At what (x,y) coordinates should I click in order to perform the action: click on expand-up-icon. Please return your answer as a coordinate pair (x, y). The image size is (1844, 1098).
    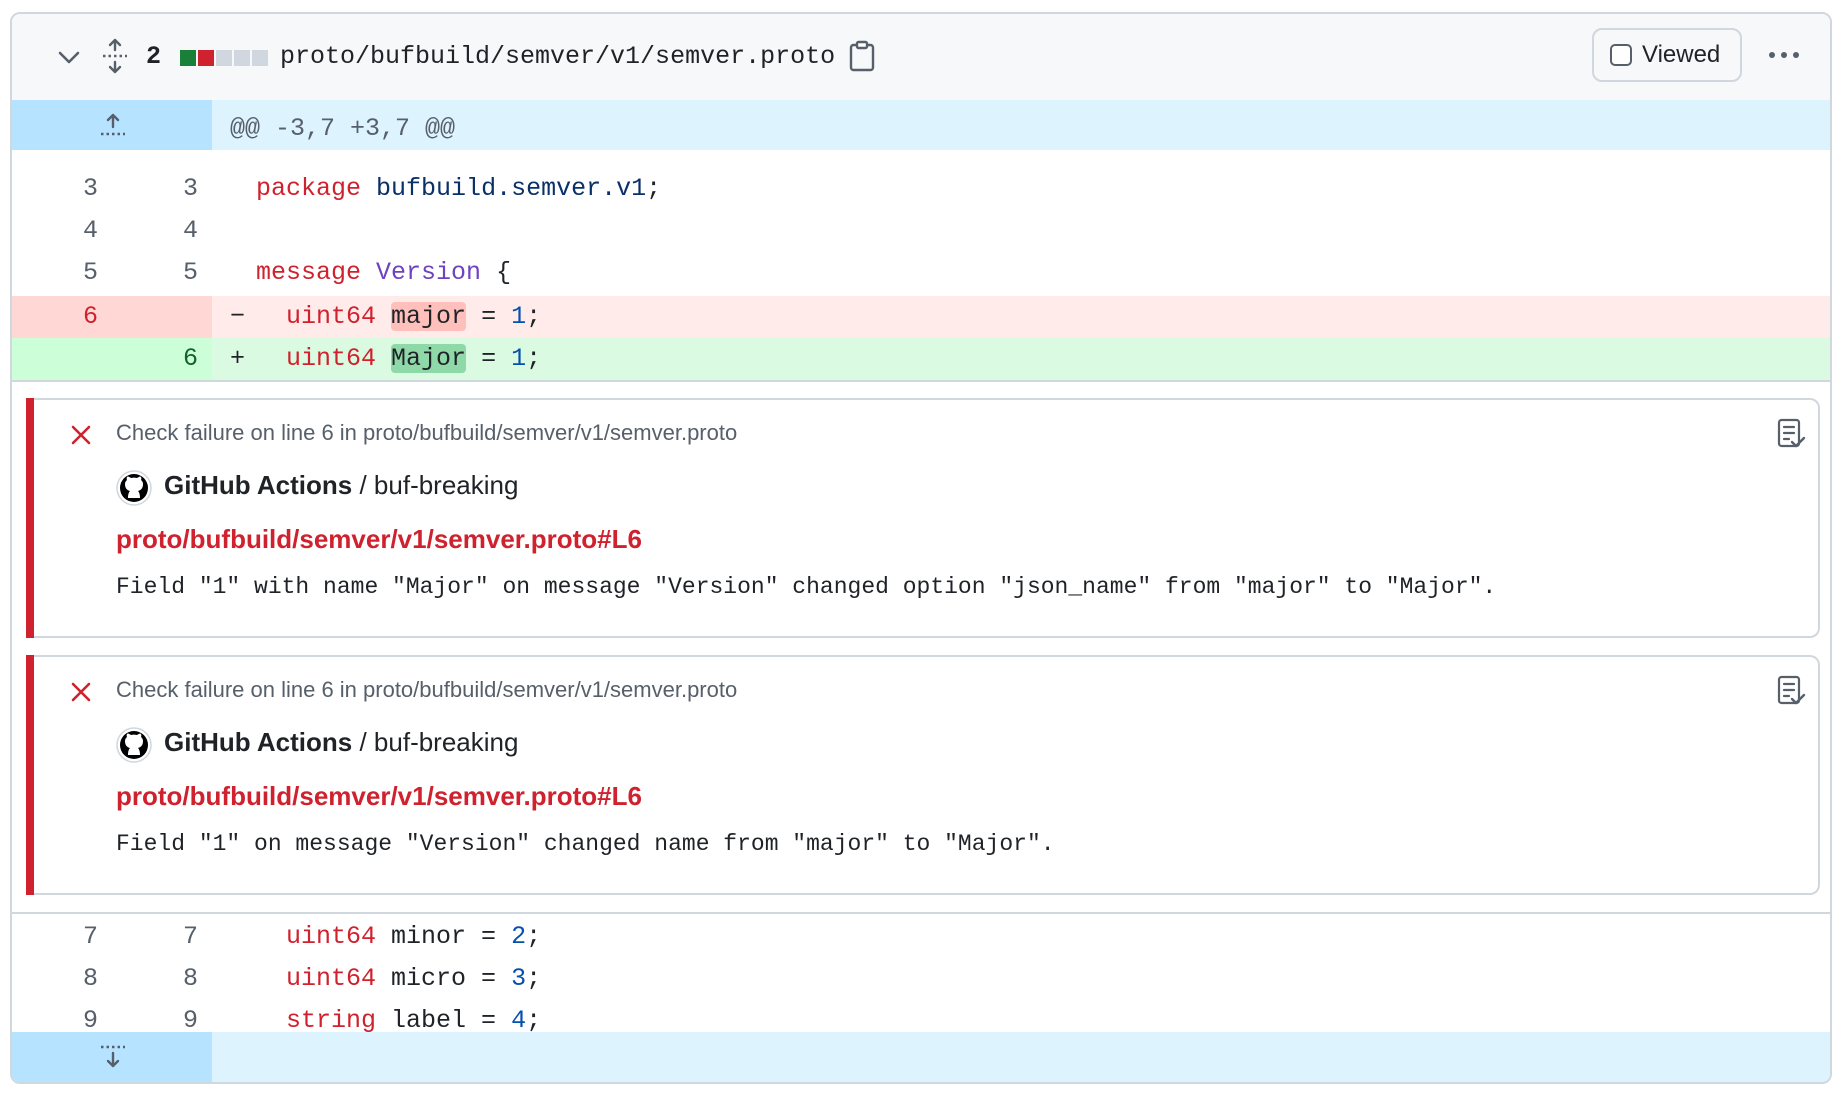
    Looking at the image, I should click on (113, 125).